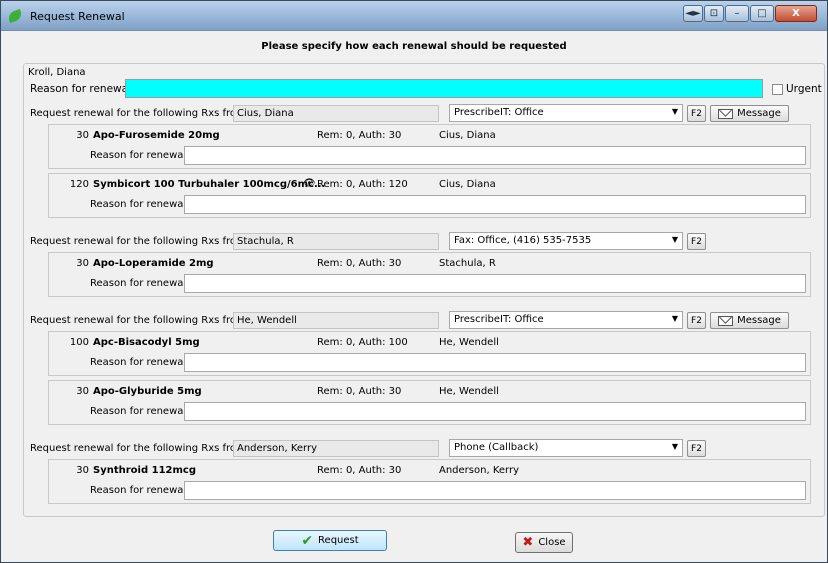 This screenshot has height=563, width=828. I want to click on main-reason-input, so click(444, 88).